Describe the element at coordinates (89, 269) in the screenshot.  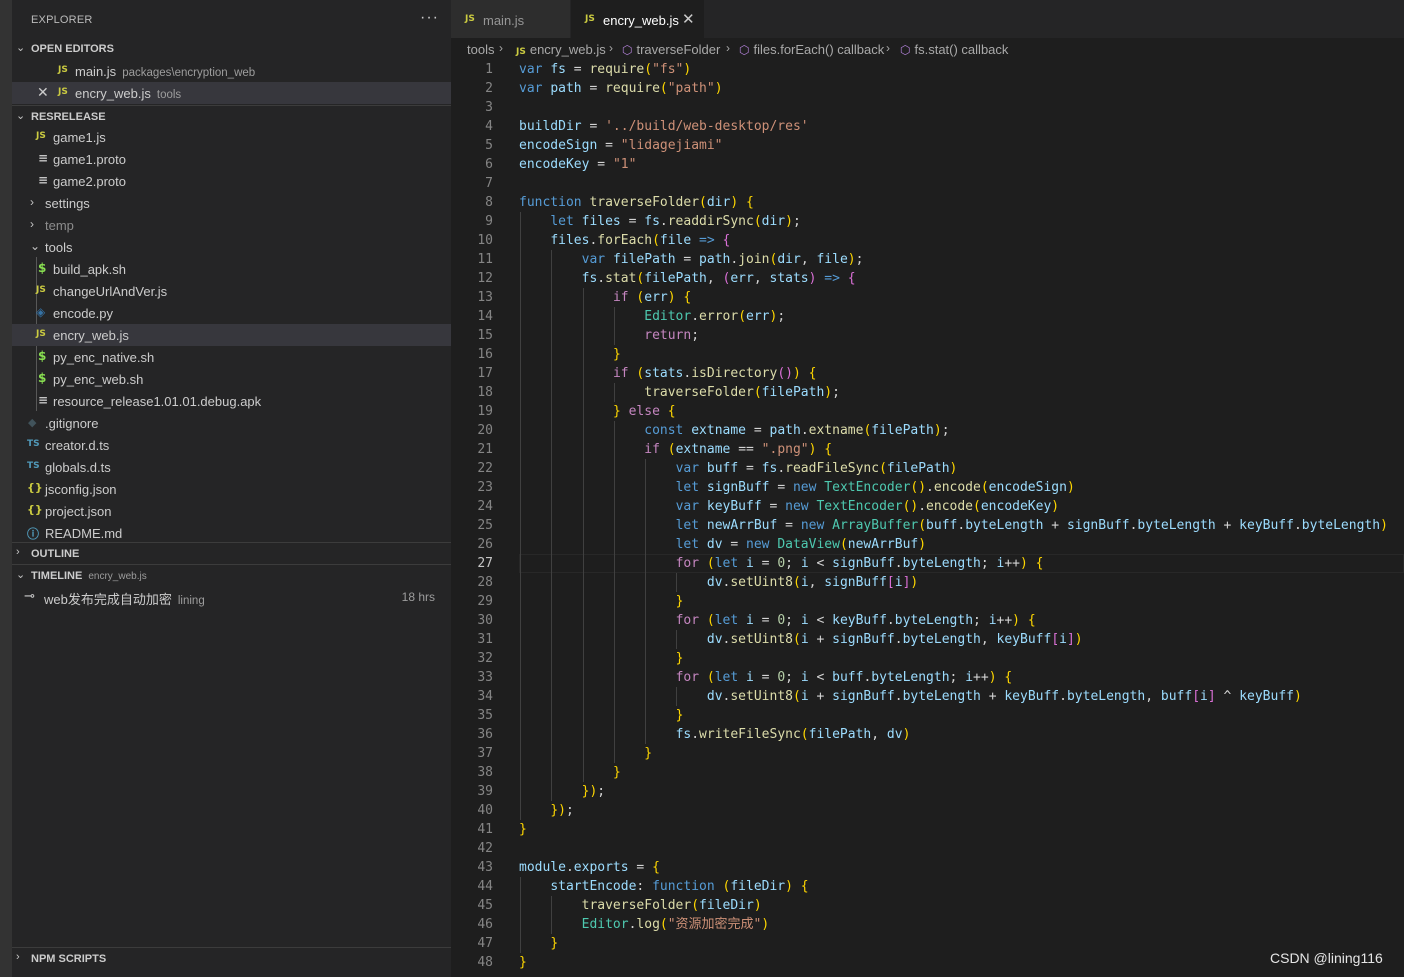
I see `tree-item-label: build_apk.sh` at that location.